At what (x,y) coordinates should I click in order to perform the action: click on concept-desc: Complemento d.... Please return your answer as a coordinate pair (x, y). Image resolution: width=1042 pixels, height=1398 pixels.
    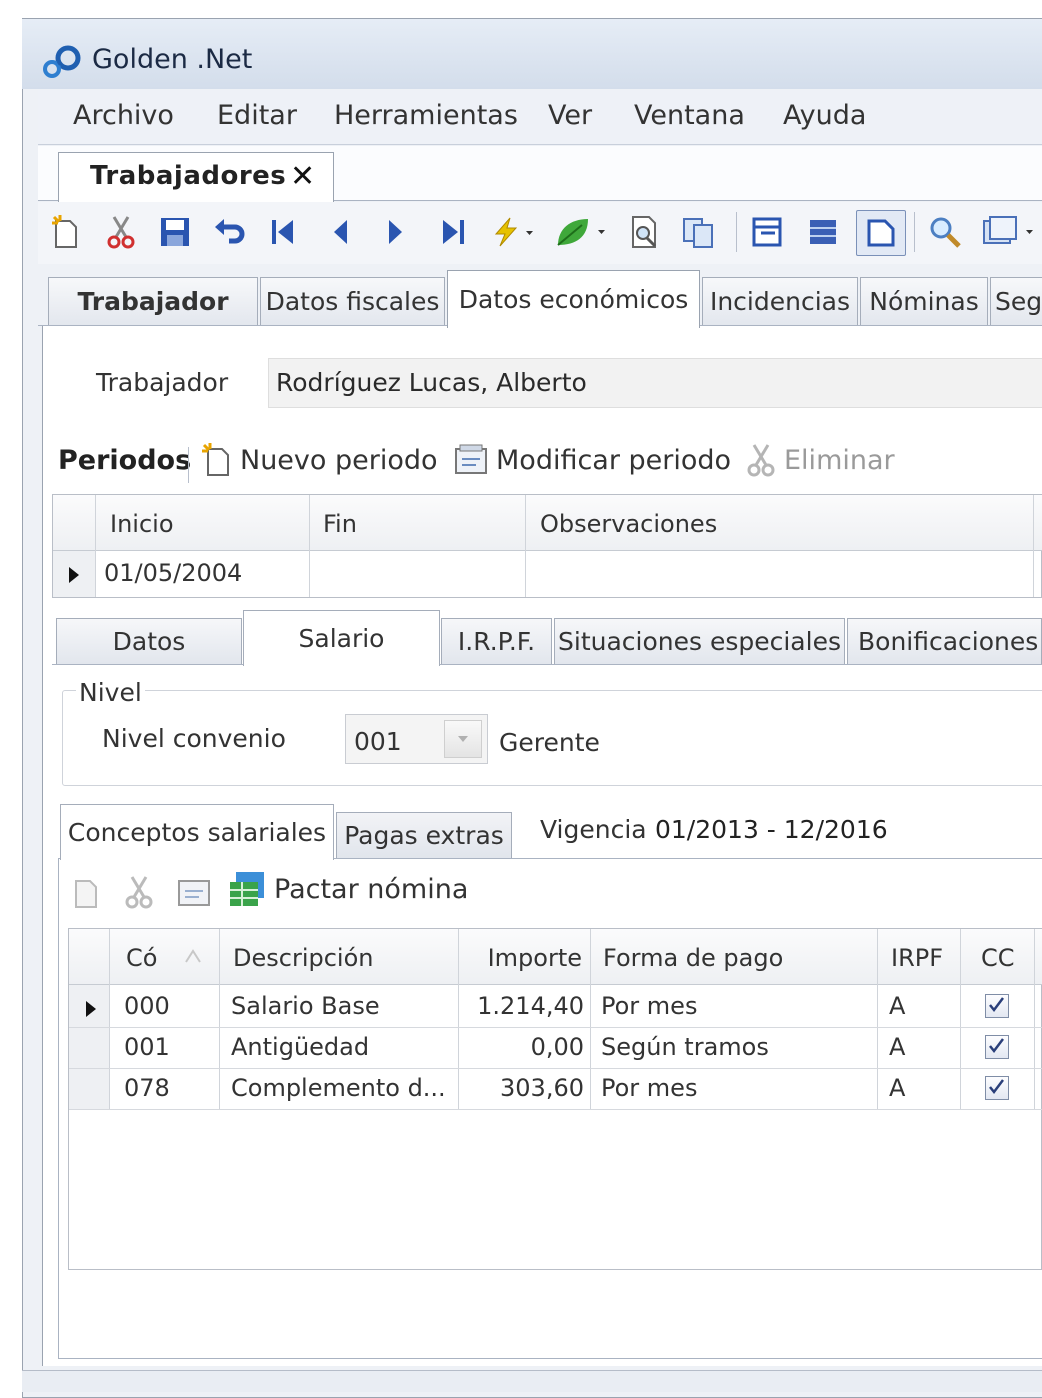
    Looking at the image, I should click on (338, 1088).